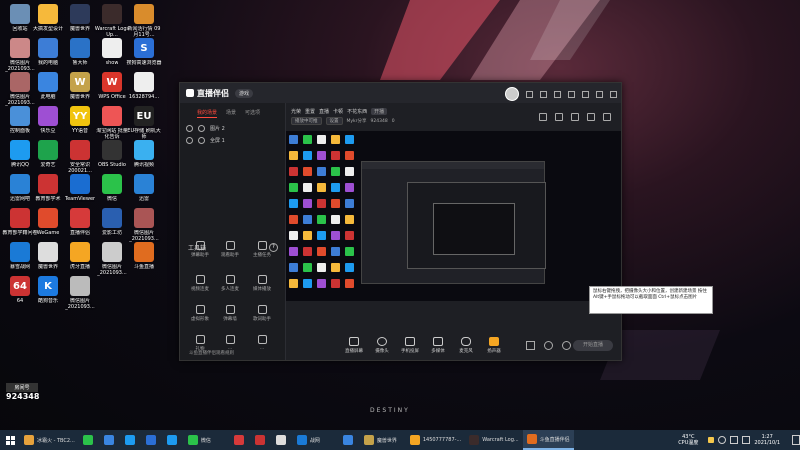 This screenshot has height=450, width=800. What do you see at coordinates (316, 440) in the screenshot?
I see `taskbar-item: 战网` at bounding box center [316, 440].